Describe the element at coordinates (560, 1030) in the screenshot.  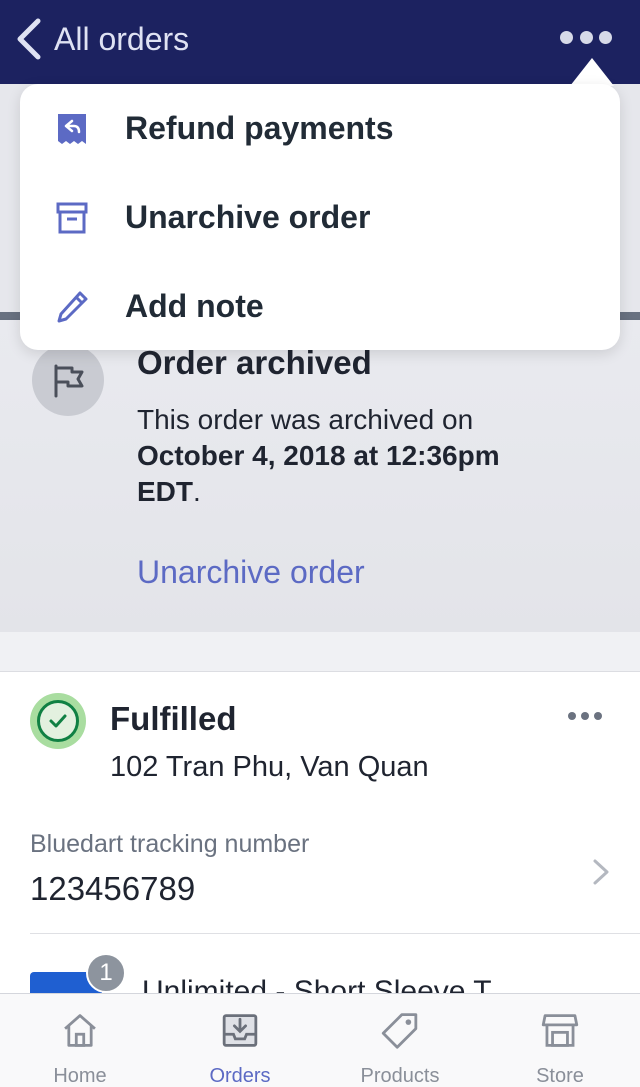
I see `store-icon` at that location.